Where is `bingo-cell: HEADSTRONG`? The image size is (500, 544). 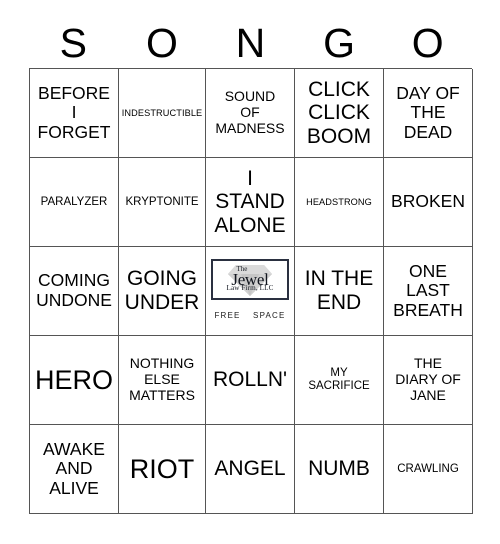
bingo-cell: HEADSTRONG is located at coordinates (339, 202).